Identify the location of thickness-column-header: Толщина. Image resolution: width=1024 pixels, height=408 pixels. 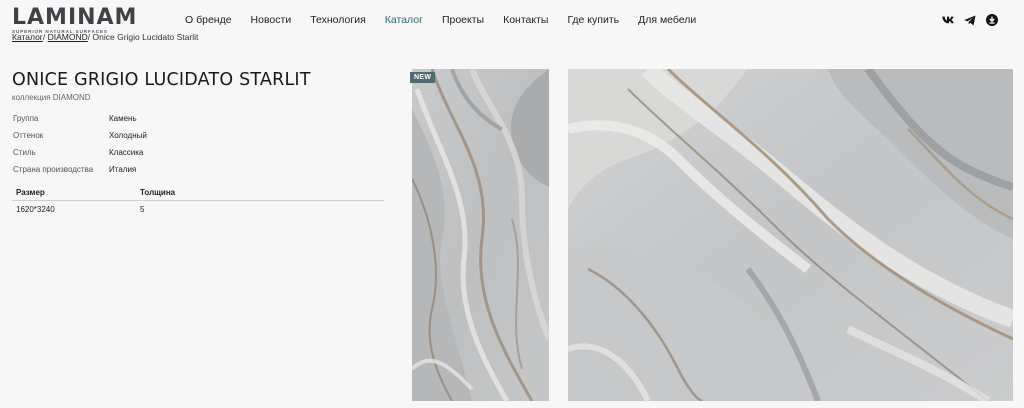
(158, 192).